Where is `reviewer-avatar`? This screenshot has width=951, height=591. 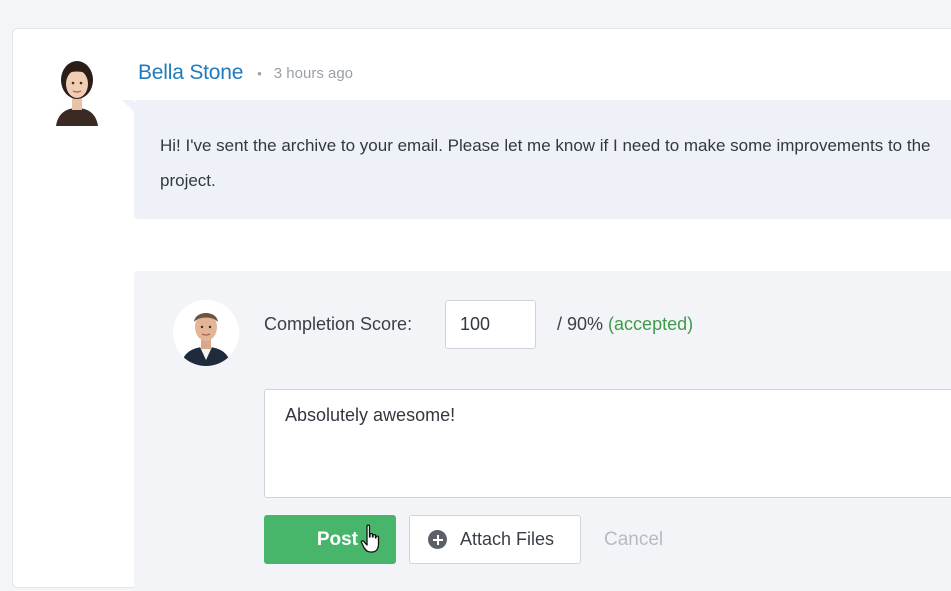 reviewer-avatar is located at coordinates (206, 333).